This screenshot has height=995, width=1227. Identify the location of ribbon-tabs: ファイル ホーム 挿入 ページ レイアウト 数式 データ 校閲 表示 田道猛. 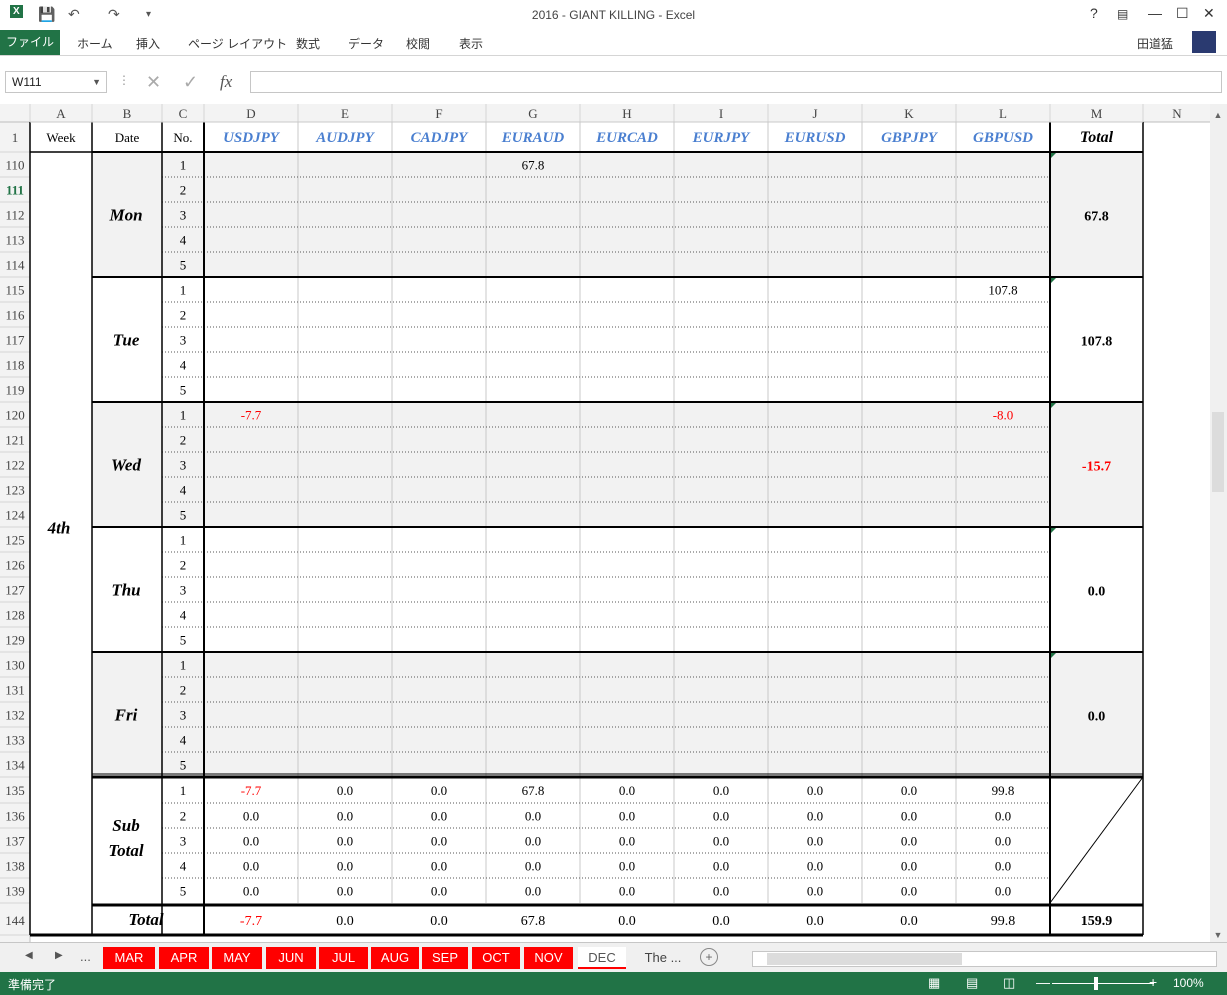
(613, 43).